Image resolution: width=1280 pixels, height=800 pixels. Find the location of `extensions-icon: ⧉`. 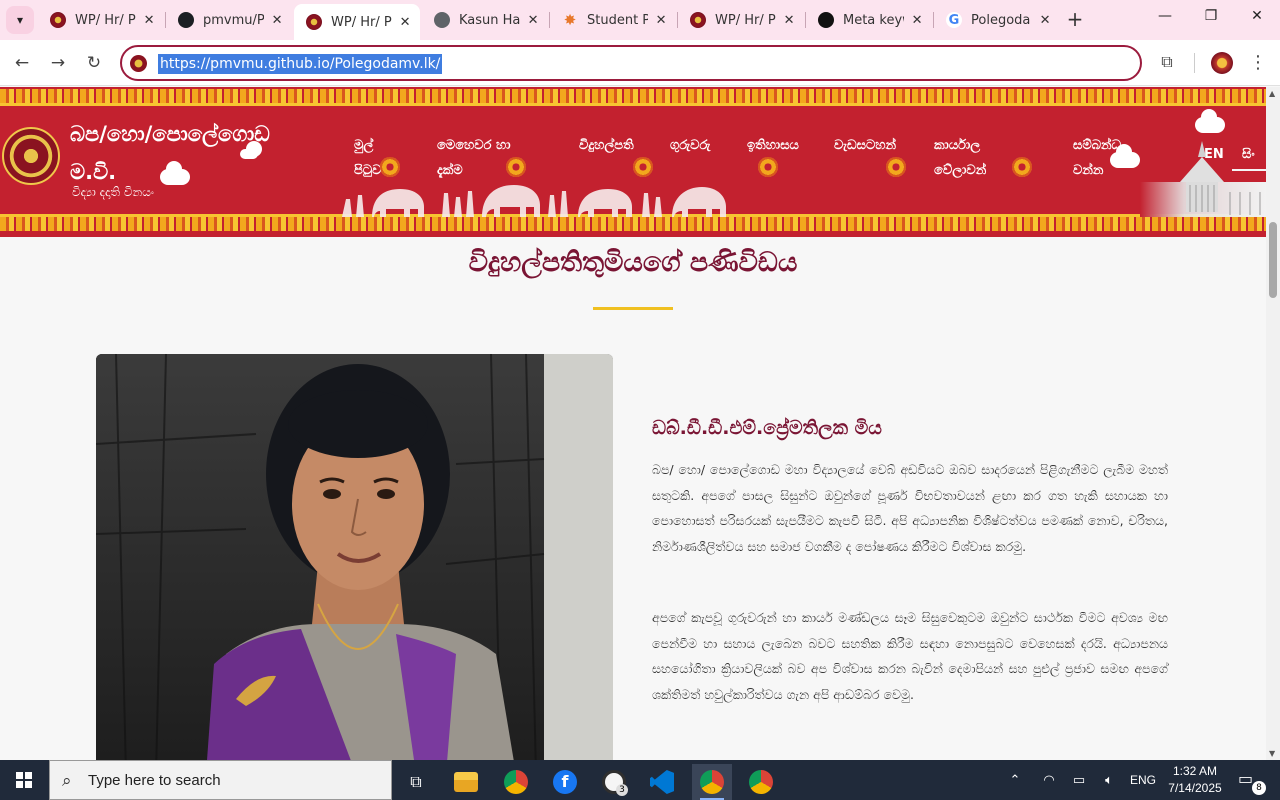

extensions-icon: ⧉ is located at coordinates (1167, 63).